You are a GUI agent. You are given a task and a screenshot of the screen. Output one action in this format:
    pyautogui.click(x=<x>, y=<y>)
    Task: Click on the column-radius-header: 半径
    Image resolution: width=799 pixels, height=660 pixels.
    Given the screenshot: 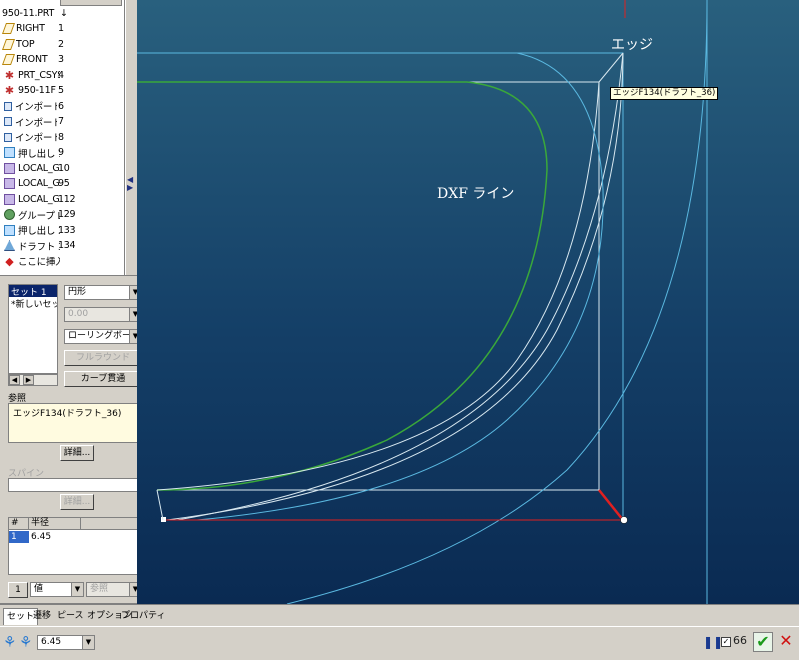 What is the action you would take?
    pyautogui.click(x=55, y=524)
    